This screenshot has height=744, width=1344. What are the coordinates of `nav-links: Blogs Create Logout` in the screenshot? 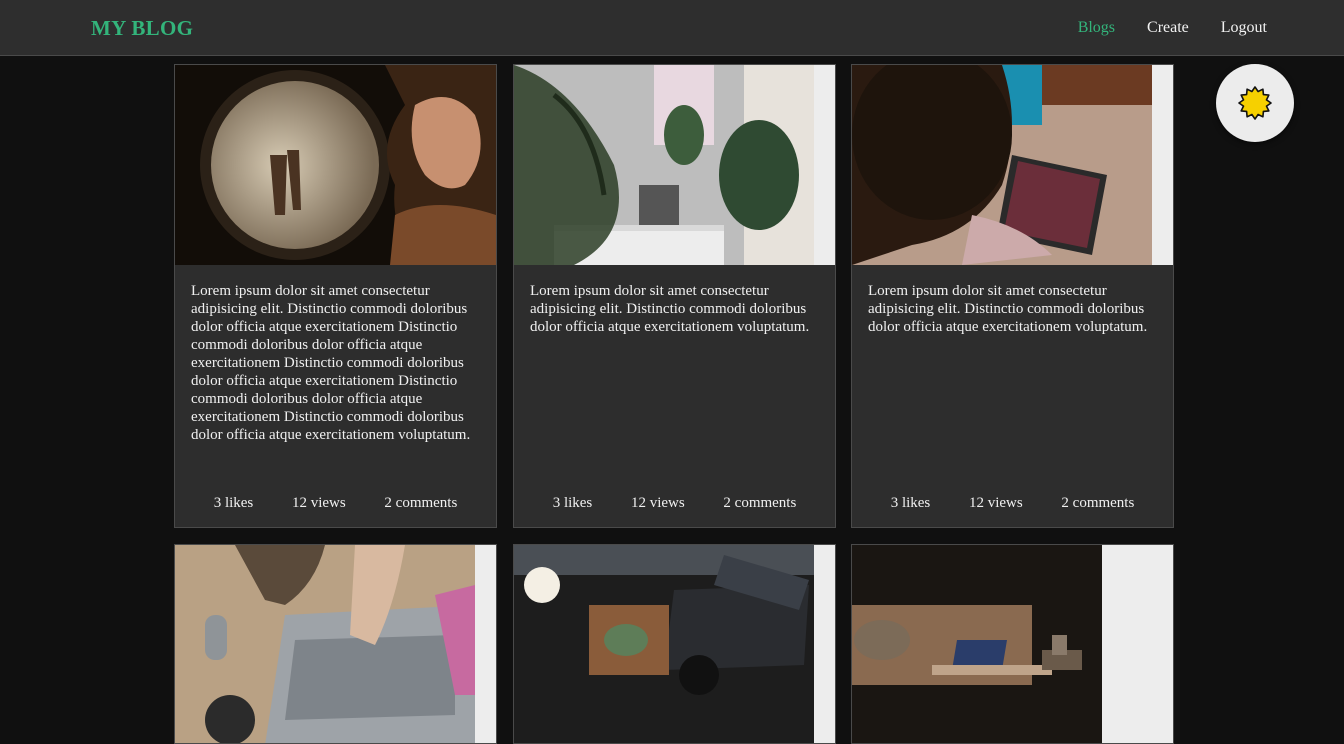 It's located at (1172, 28).